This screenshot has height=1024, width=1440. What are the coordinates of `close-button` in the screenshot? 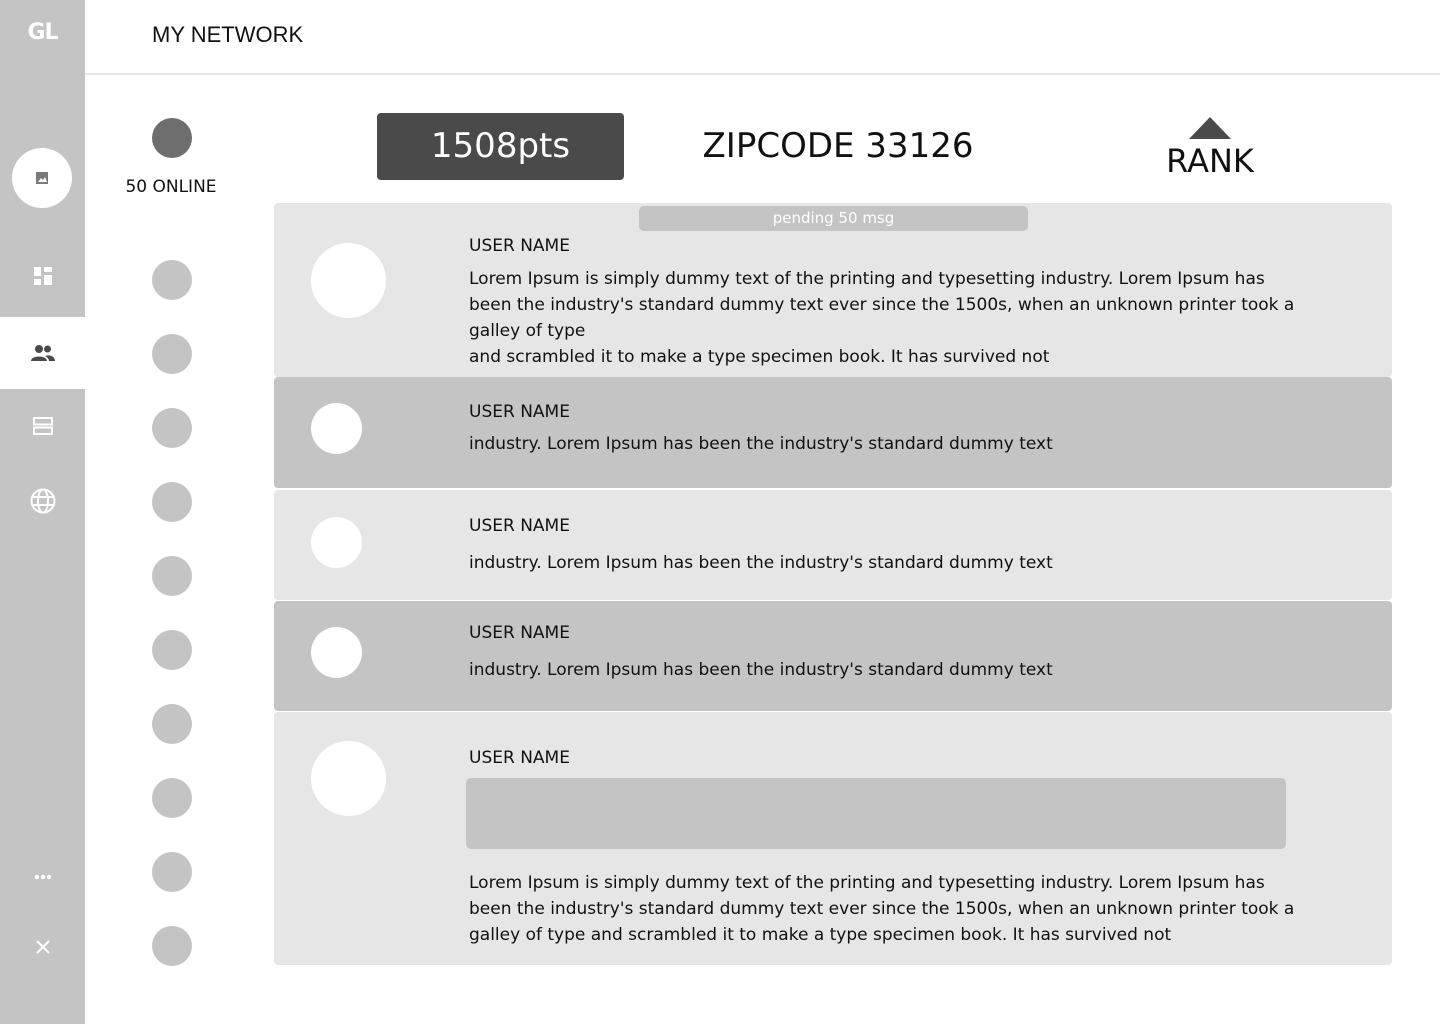 It's located at (42, 947).